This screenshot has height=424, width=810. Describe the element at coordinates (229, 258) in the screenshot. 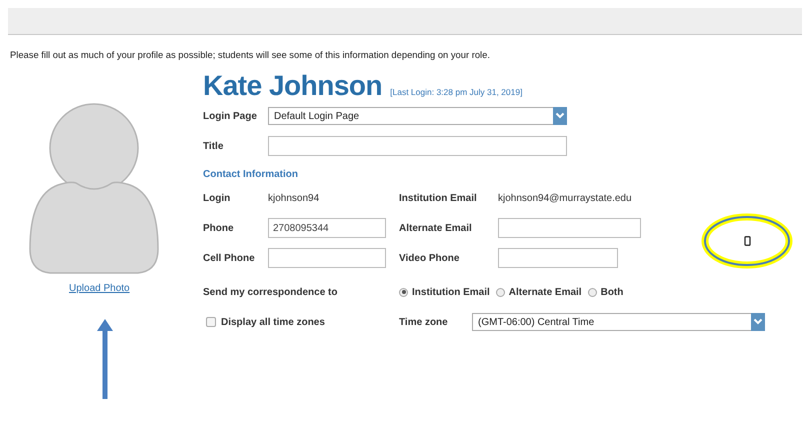

I see `field-label: Cell Phone` at that location.